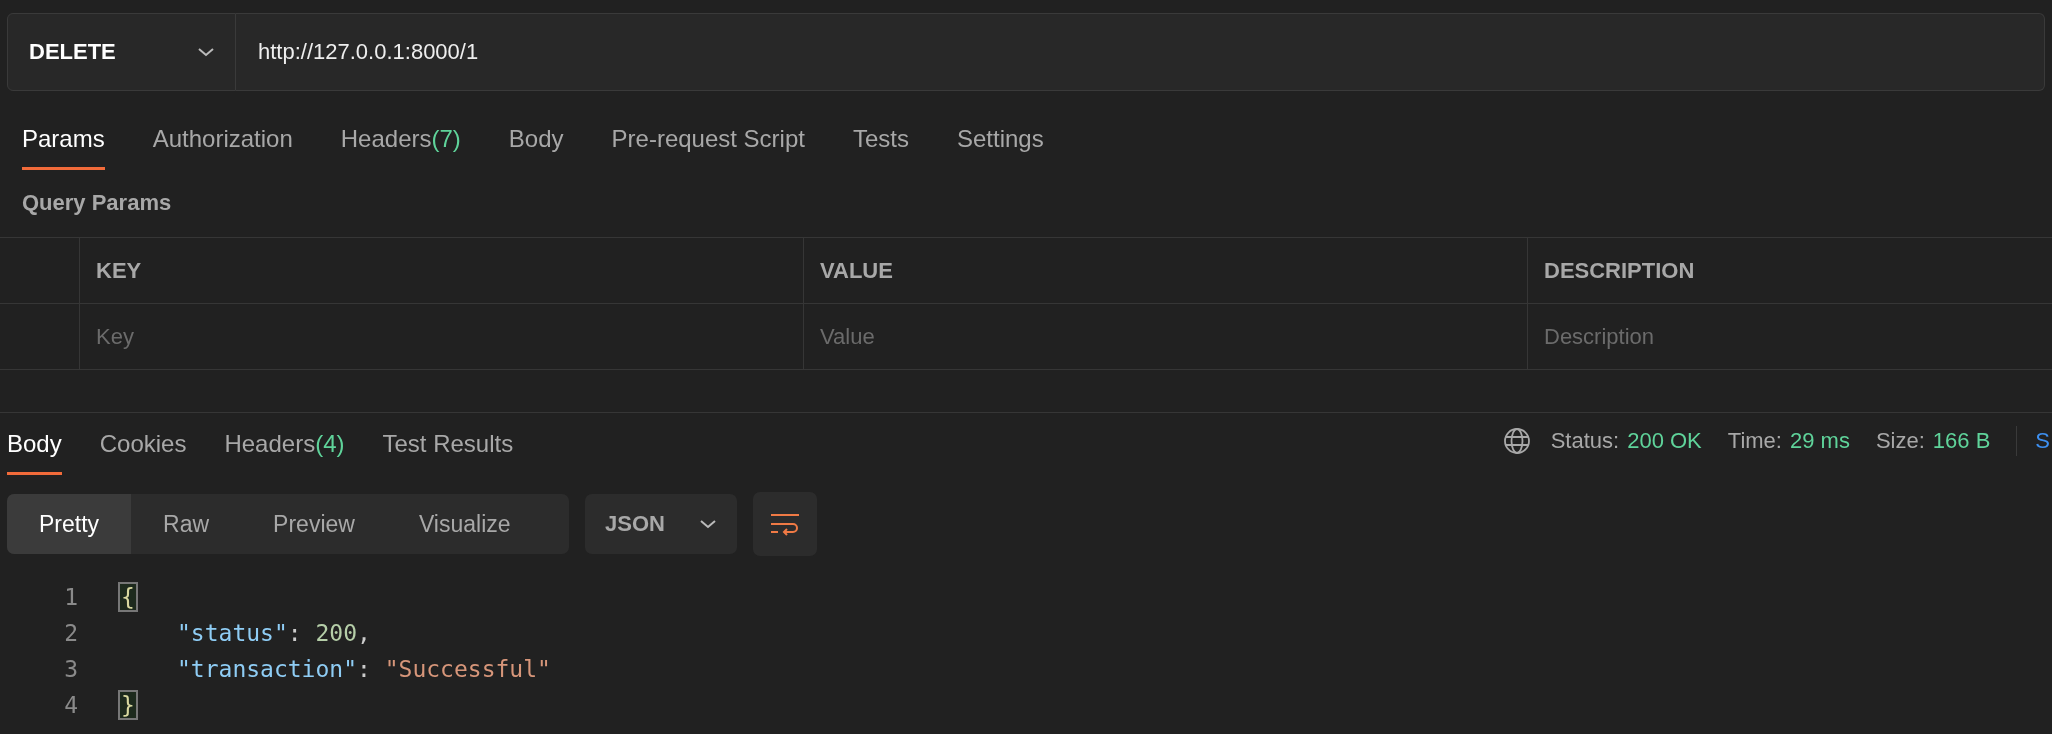 The height and width of the screenshot is (734, 2052). What do you see at coordinates (186, 524) in the screenshot?
I see `view-mode-tab: Raw` at bounding box center [186, 524].